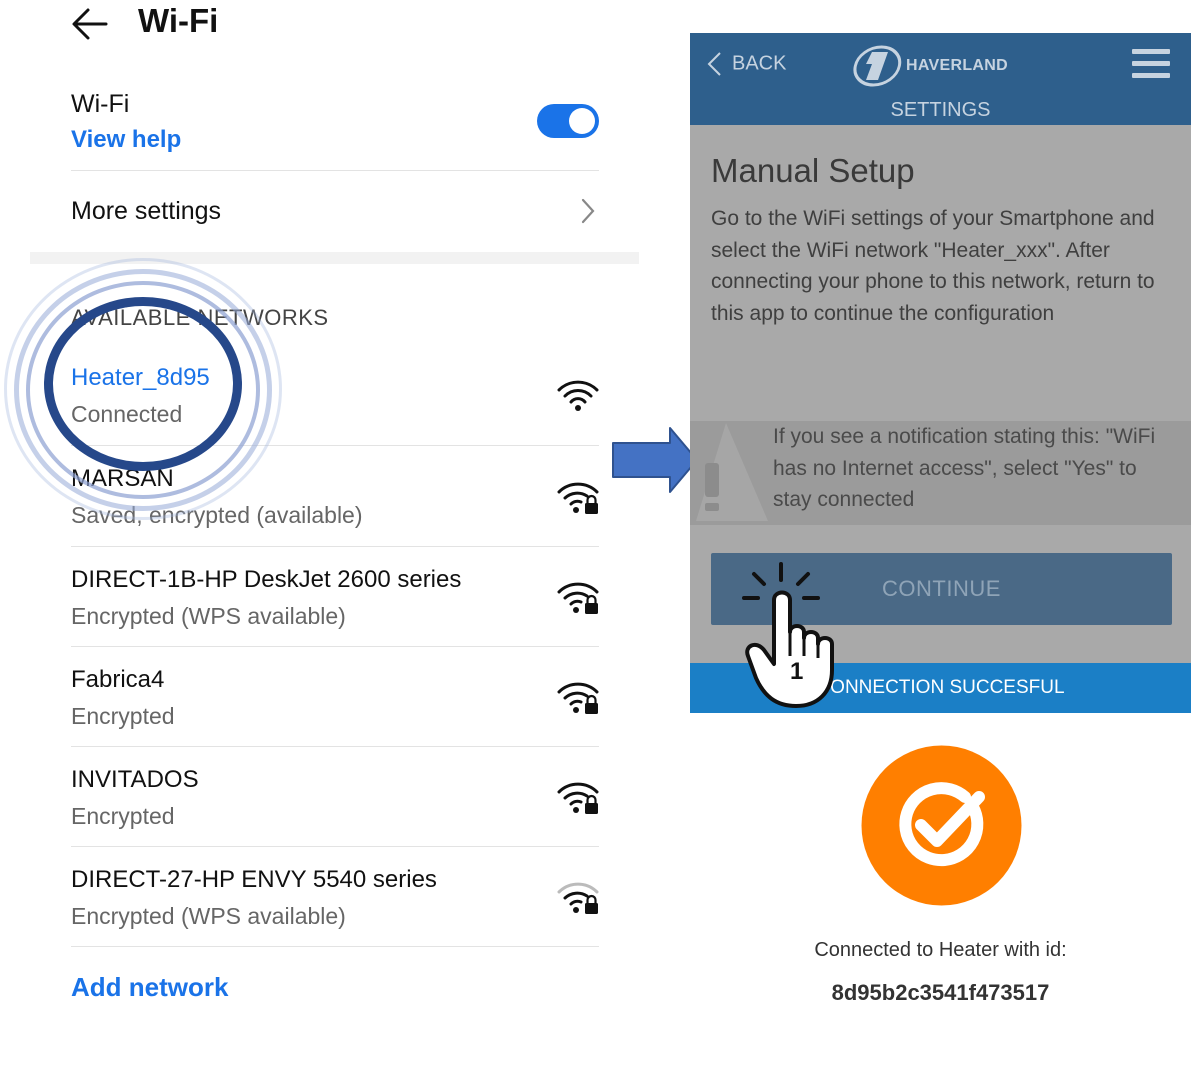  What do you see at coordinates (813, 170) in the screenshot?
I see `manual-setup-title: Manual Setup` at bounding box center [813, 170].